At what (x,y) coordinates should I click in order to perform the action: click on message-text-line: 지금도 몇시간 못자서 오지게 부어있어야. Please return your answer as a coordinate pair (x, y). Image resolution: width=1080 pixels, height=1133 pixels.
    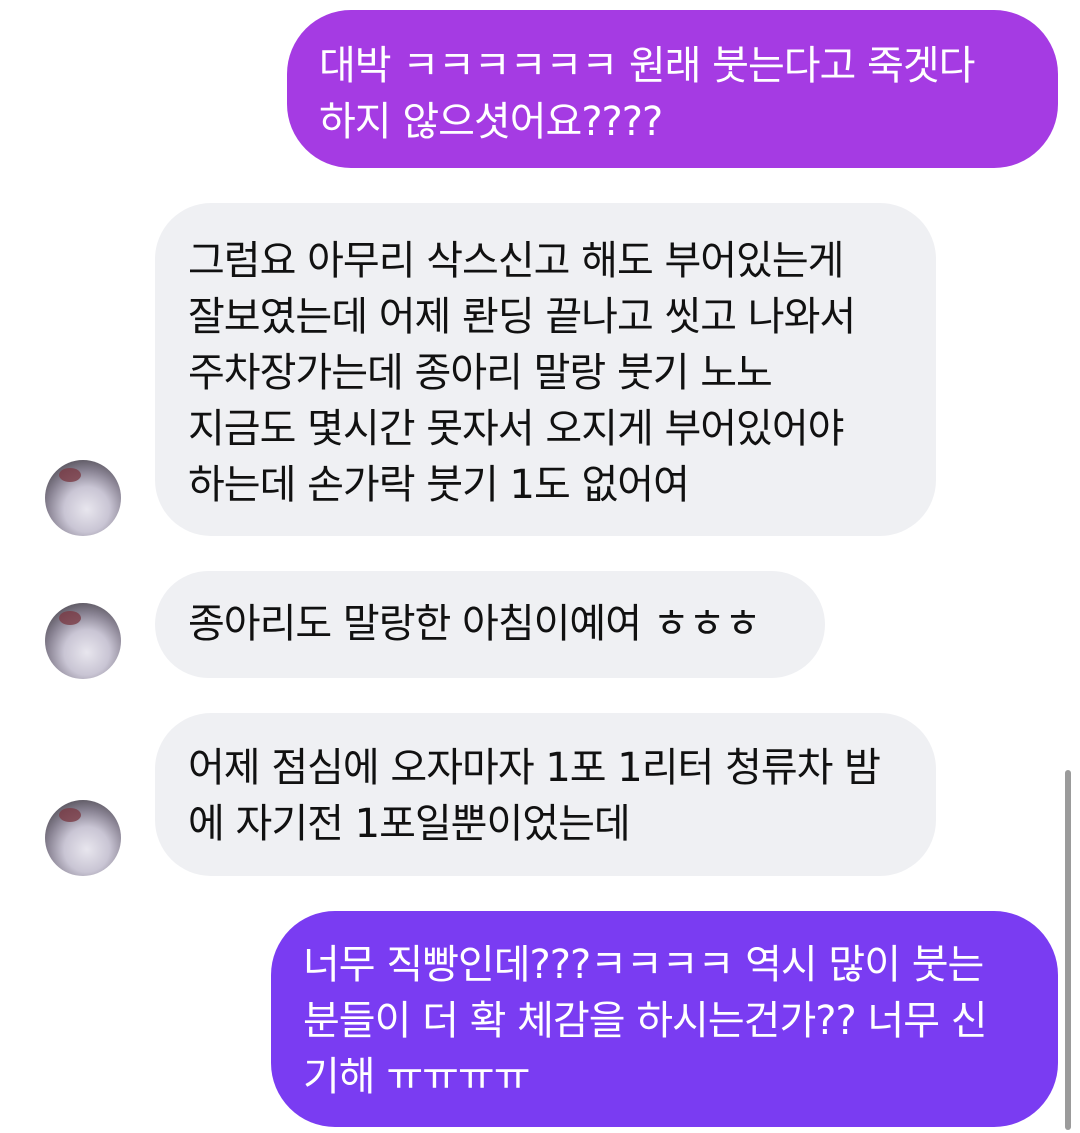
    Looking at the image, I should click on (516, 429).